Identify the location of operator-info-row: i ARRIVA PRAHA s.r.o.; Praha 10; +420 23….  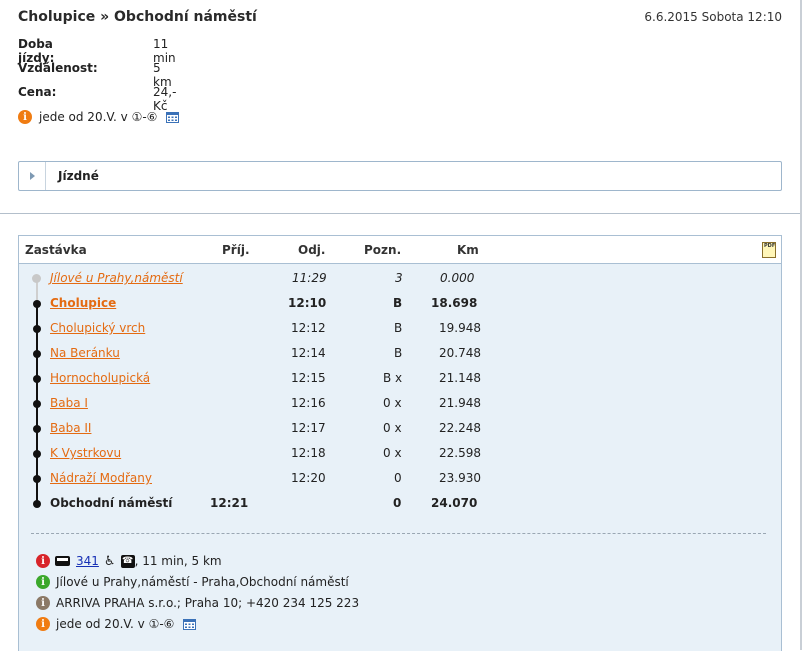
(197, 603).